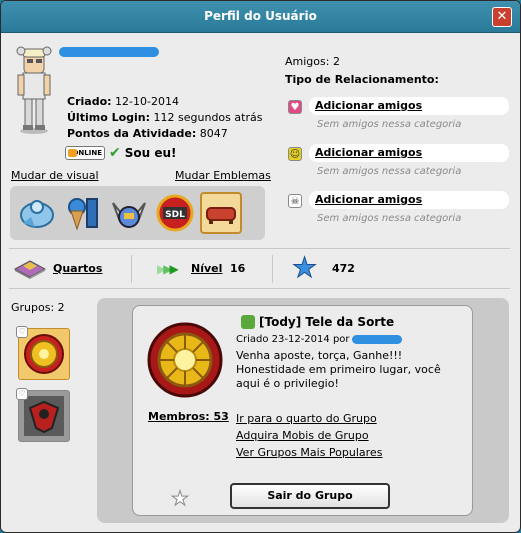 This screenshot has width=521, height=533. Describe the element at coordinates (185, 360) in the screenshot. I see `group-badge-icon` at that location.